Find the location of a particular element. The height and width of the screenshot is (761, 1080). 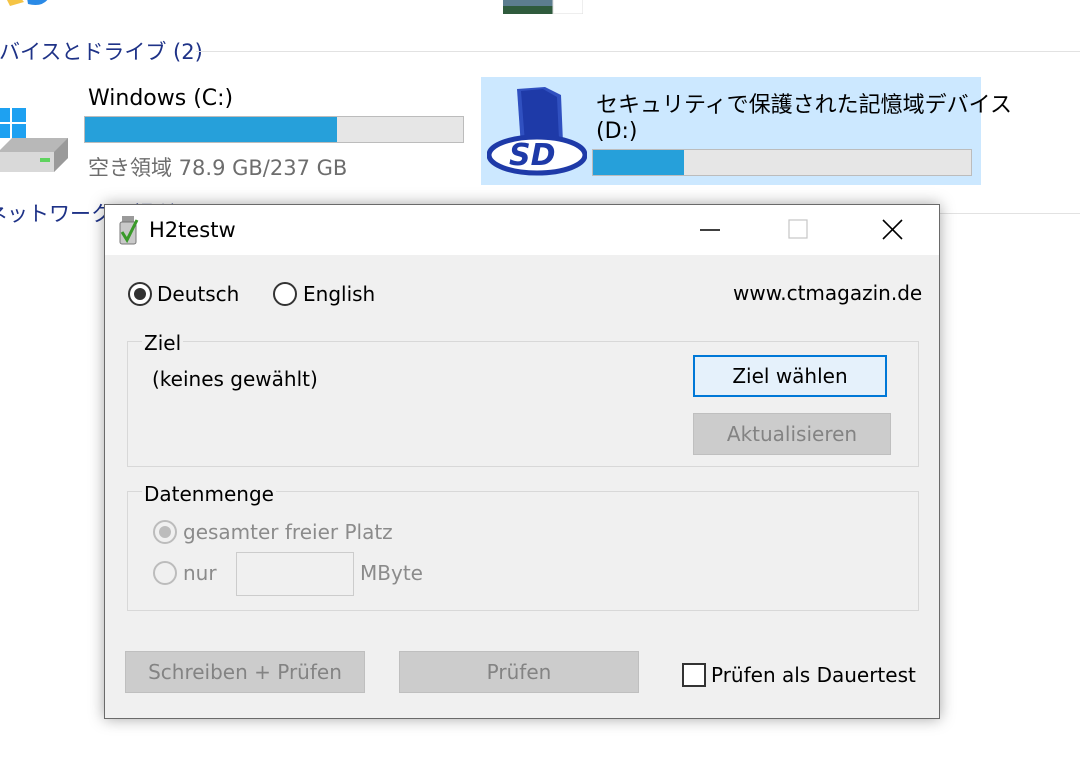

endless-test-checkbox is located at coordinates (694, 675).